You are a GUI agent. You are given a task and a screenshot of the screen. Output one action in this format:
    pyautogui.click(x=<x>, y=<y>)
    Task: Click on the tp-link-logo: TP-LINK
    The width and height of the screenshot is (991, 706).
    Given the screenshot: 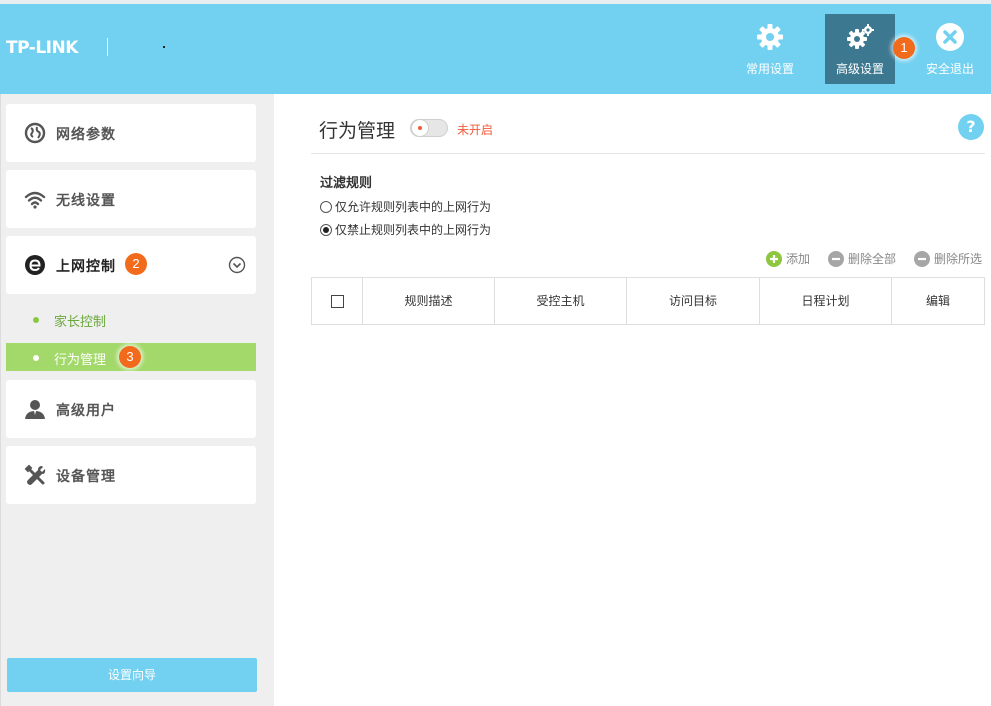 What is the action you would take?
    pyautogui.click(x=42, y=48)
    